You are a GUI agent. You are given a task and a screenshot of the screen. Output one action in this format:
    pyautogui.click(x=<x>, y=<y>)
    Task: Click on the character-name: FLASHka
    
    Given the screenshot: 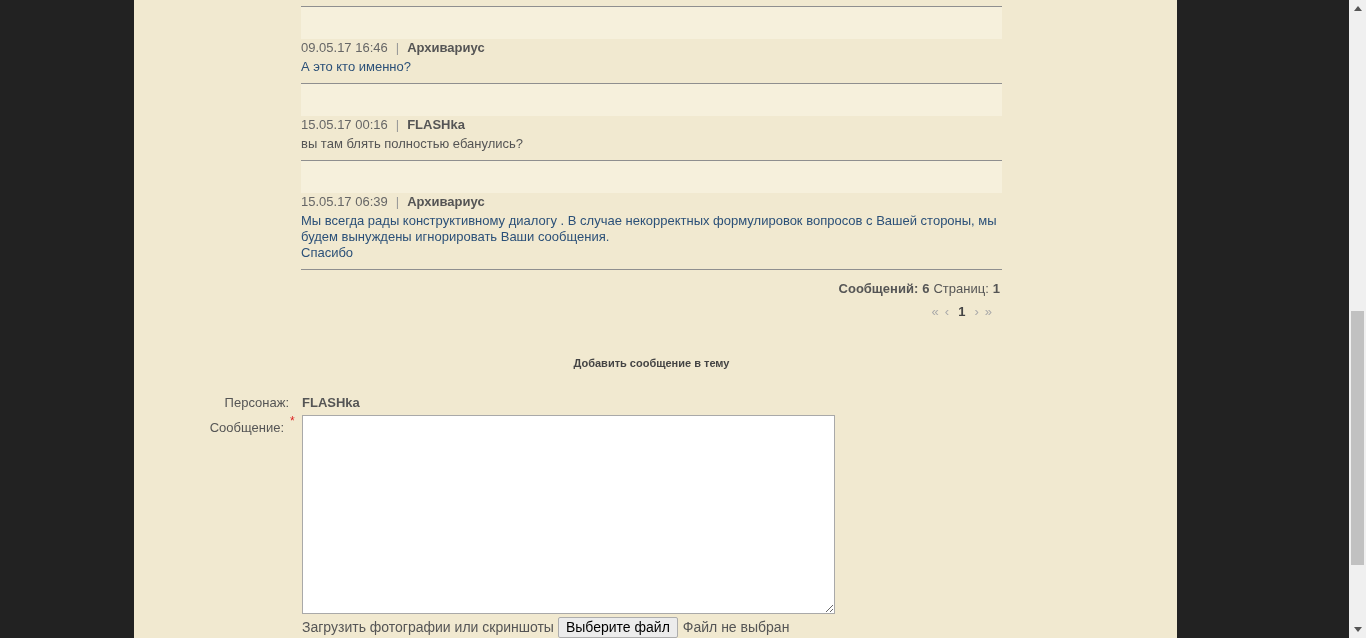 What is the action you would take?
    pyautogui.click(x=331, y=402)
    